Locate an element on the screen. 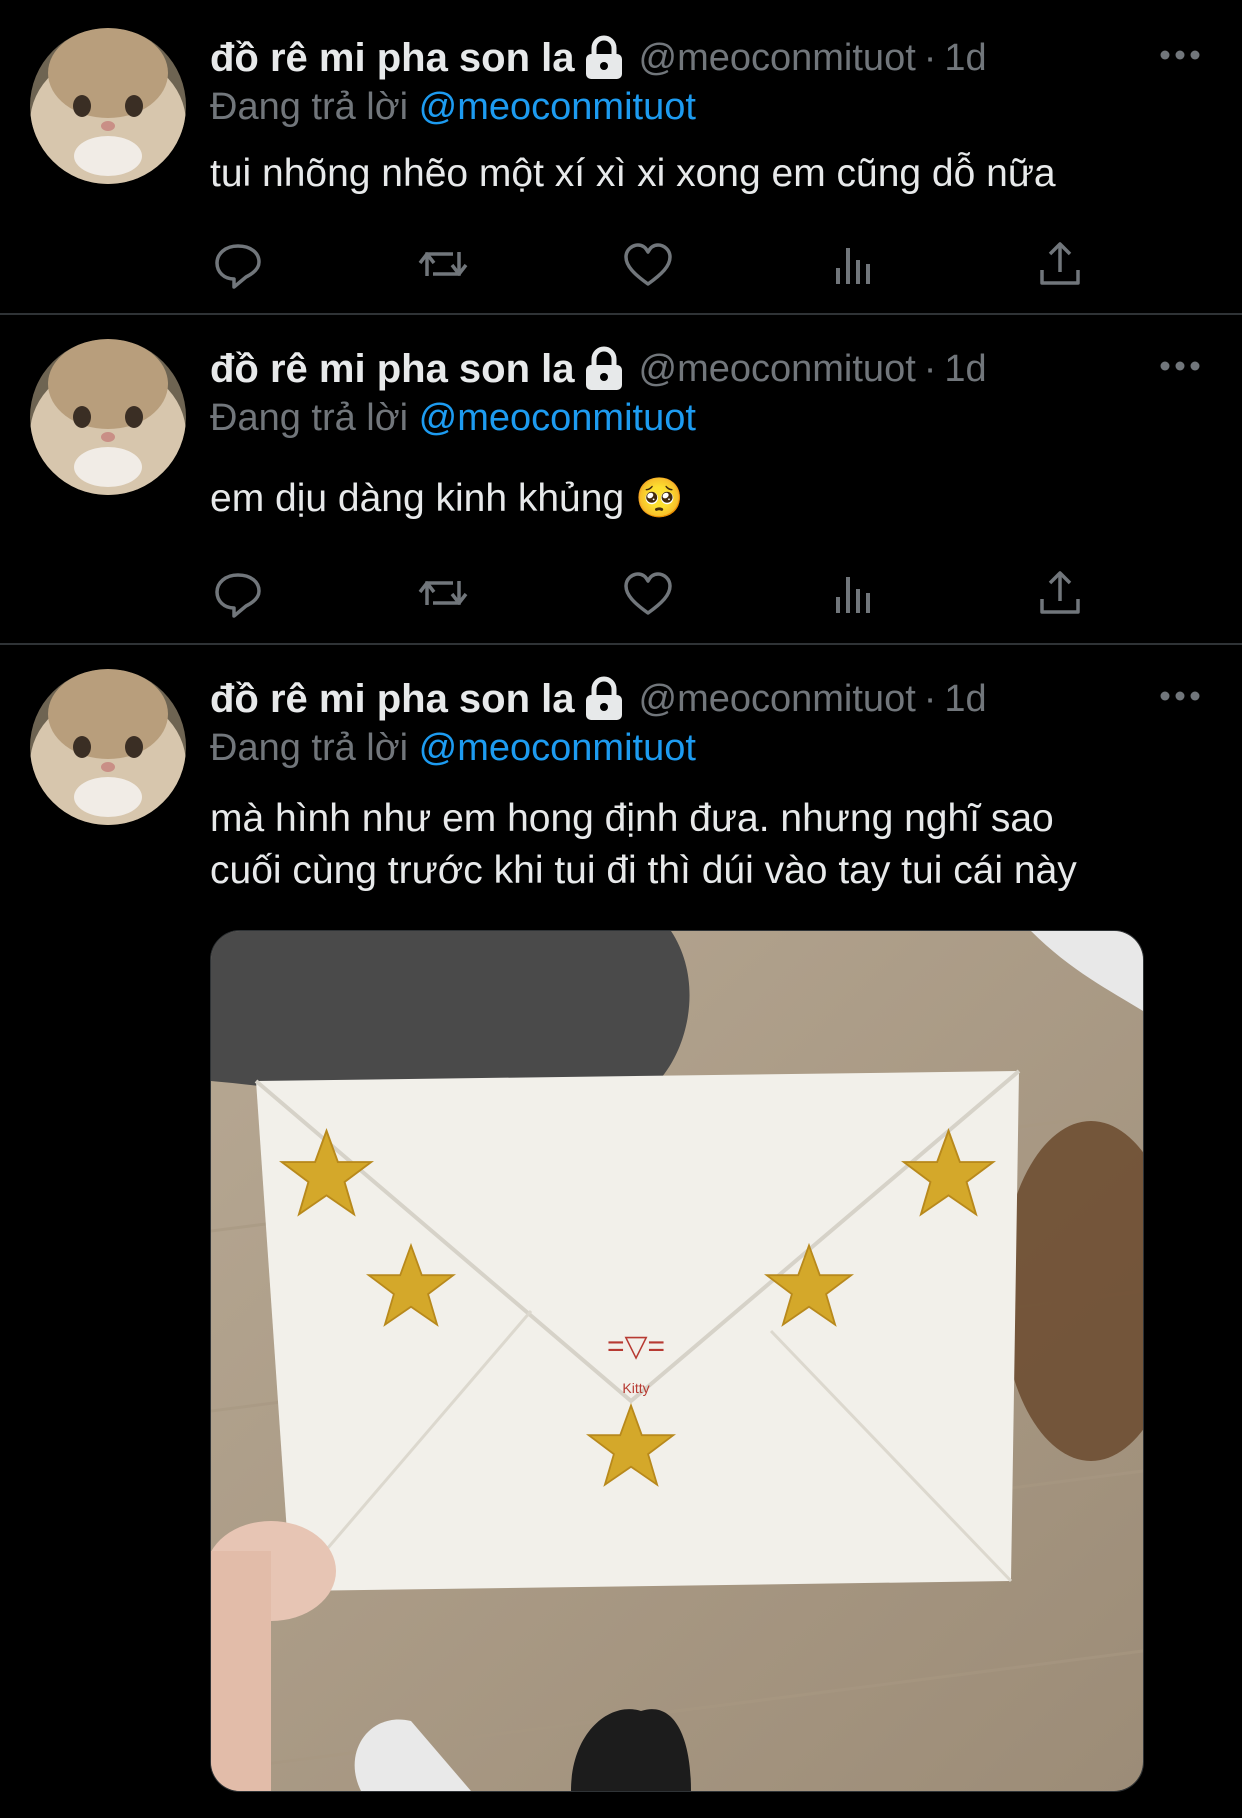 This screenshot has height=1818, width=1242. envelope-label: Kitty is located at coordinates (635, 1388).